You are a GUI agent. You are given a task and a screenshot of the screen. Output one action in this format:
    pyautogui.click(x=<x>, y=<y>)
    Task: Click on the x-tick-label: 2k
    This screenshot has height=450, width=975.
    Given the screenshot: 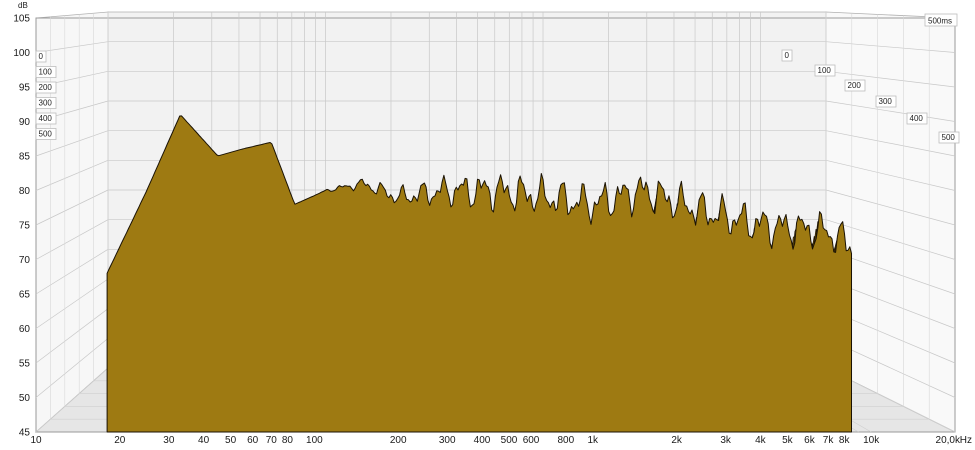 What is the action you would take?
    pyautogui.click(x=677, y=440)
    